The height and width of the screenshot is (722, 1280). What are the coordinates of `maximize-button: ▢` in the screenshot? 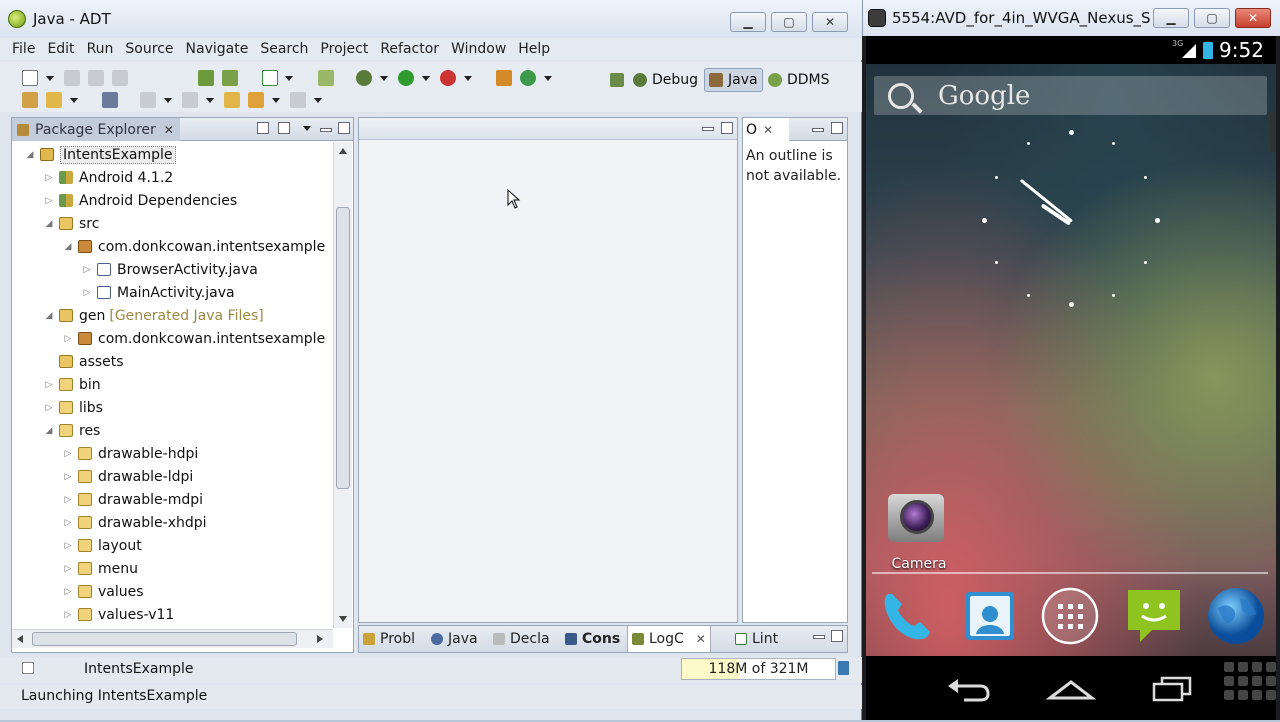 It's located at (789, 22).